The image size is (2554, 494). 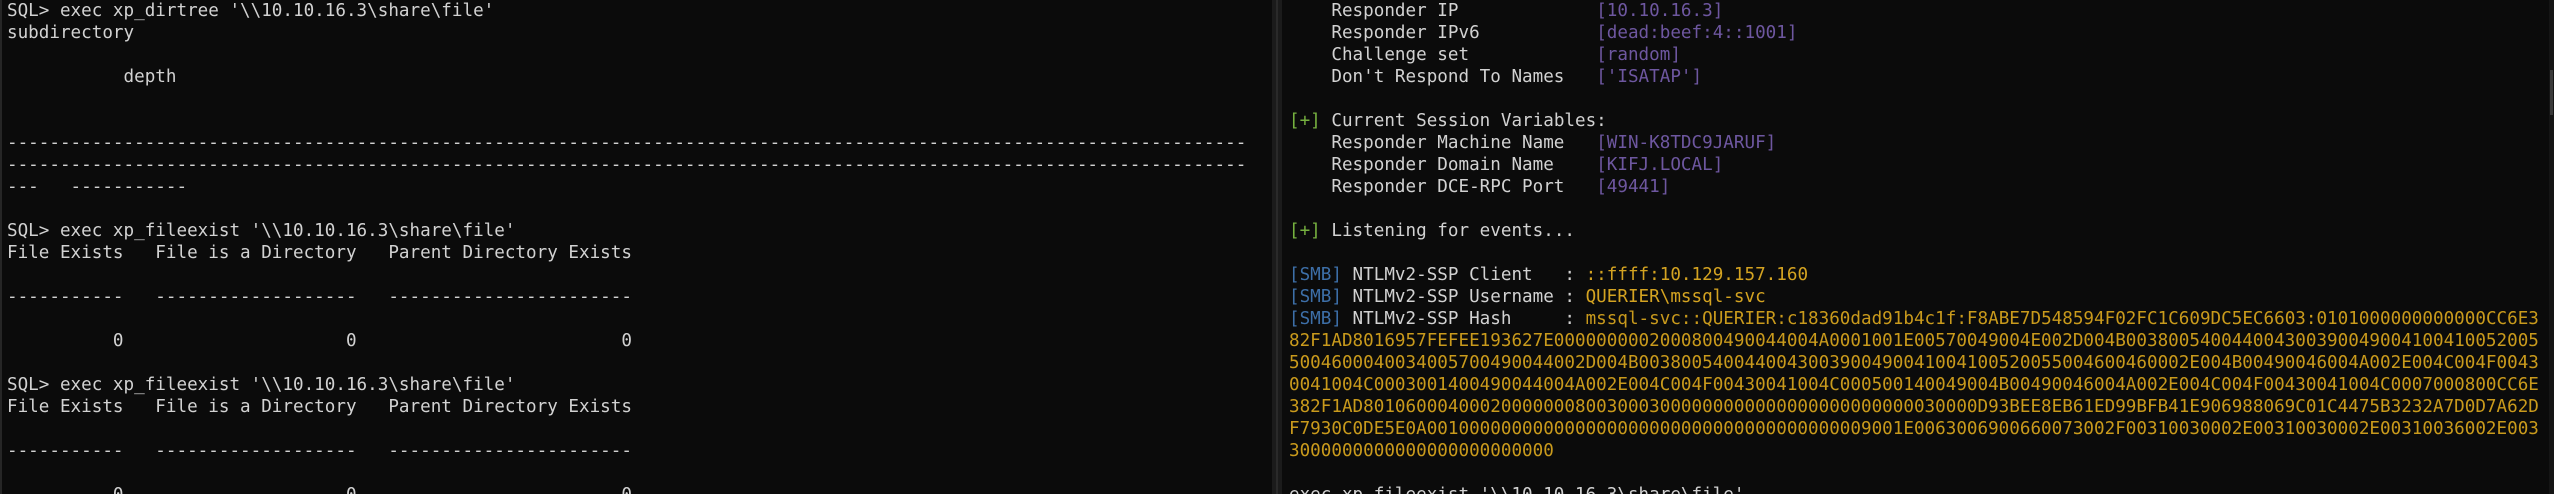 I want to click on terminal-line: depth, so click(x=92, y=77).